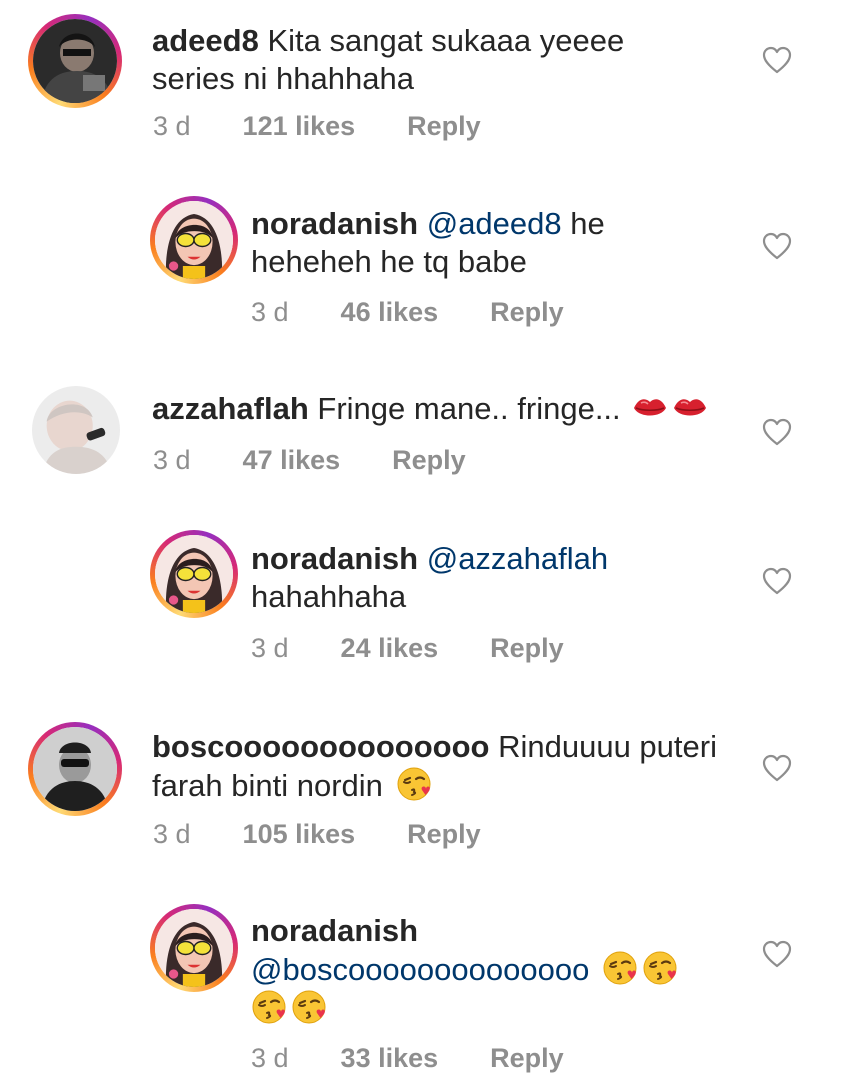 The image size is (842, 1080). What do you see at coordinates (390, 648) in the screenshot?
I see `likes-count: 24 likes` at bounding box center [390, 648].